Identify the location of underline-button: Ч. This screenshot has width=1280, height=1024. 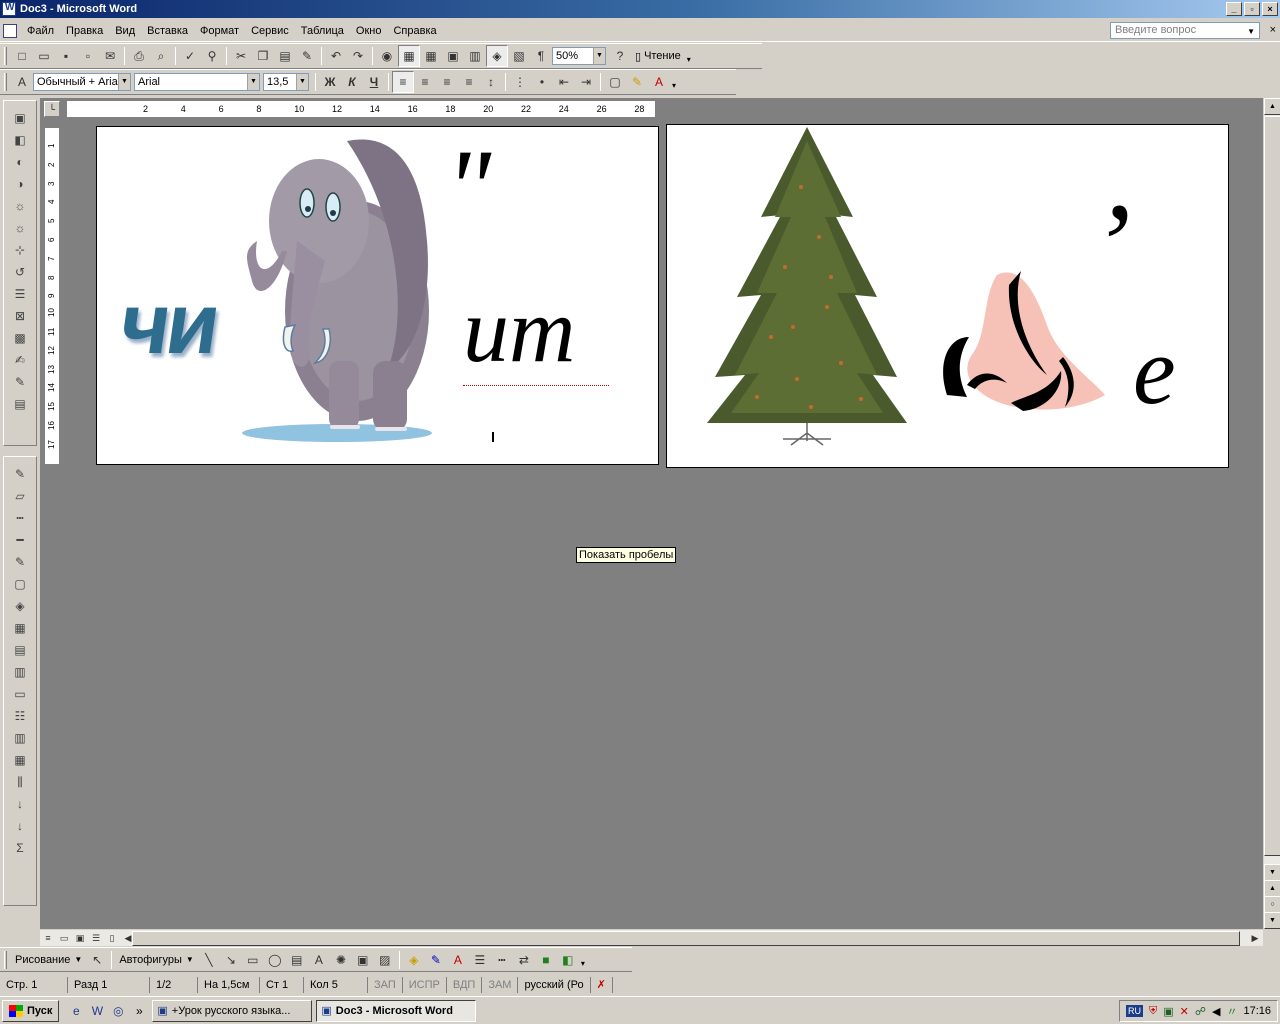
(374, 82).